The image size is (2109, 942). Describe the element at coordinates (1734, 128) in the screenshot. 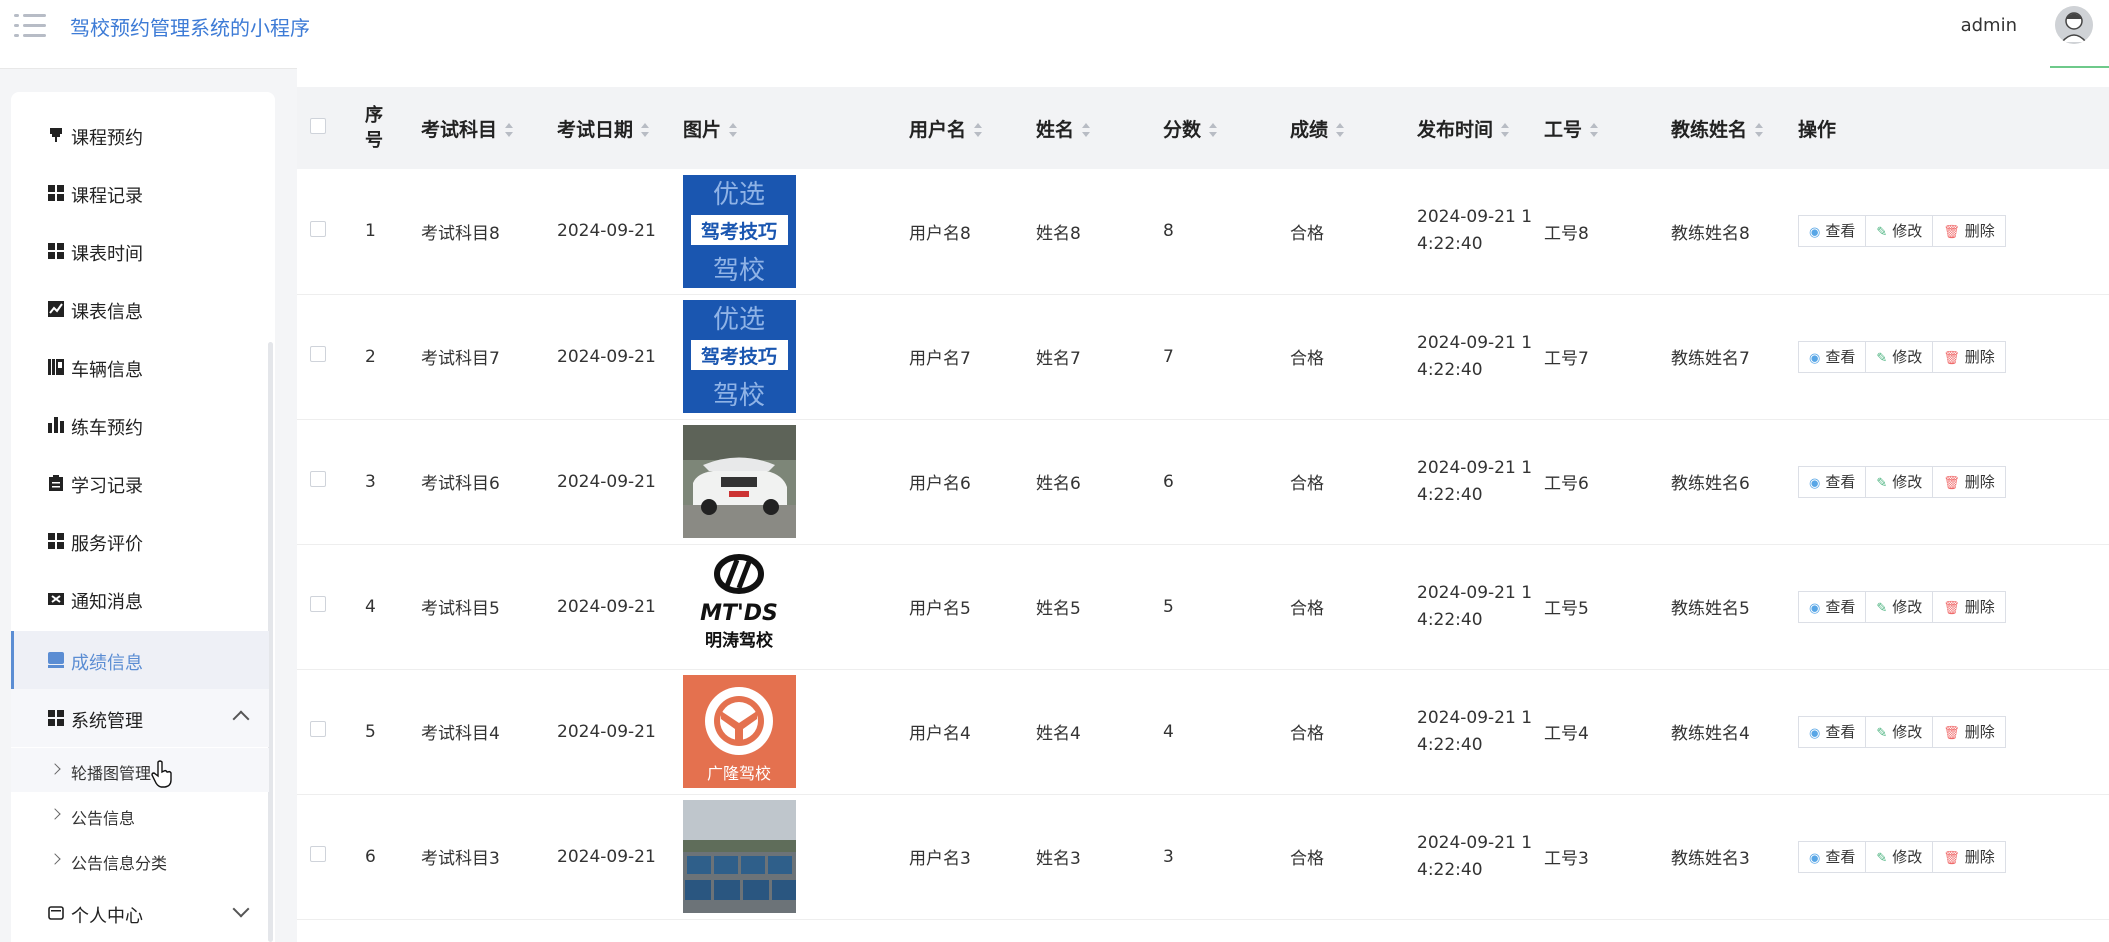

I see `col-header-coach: 教练姓名` at that location.